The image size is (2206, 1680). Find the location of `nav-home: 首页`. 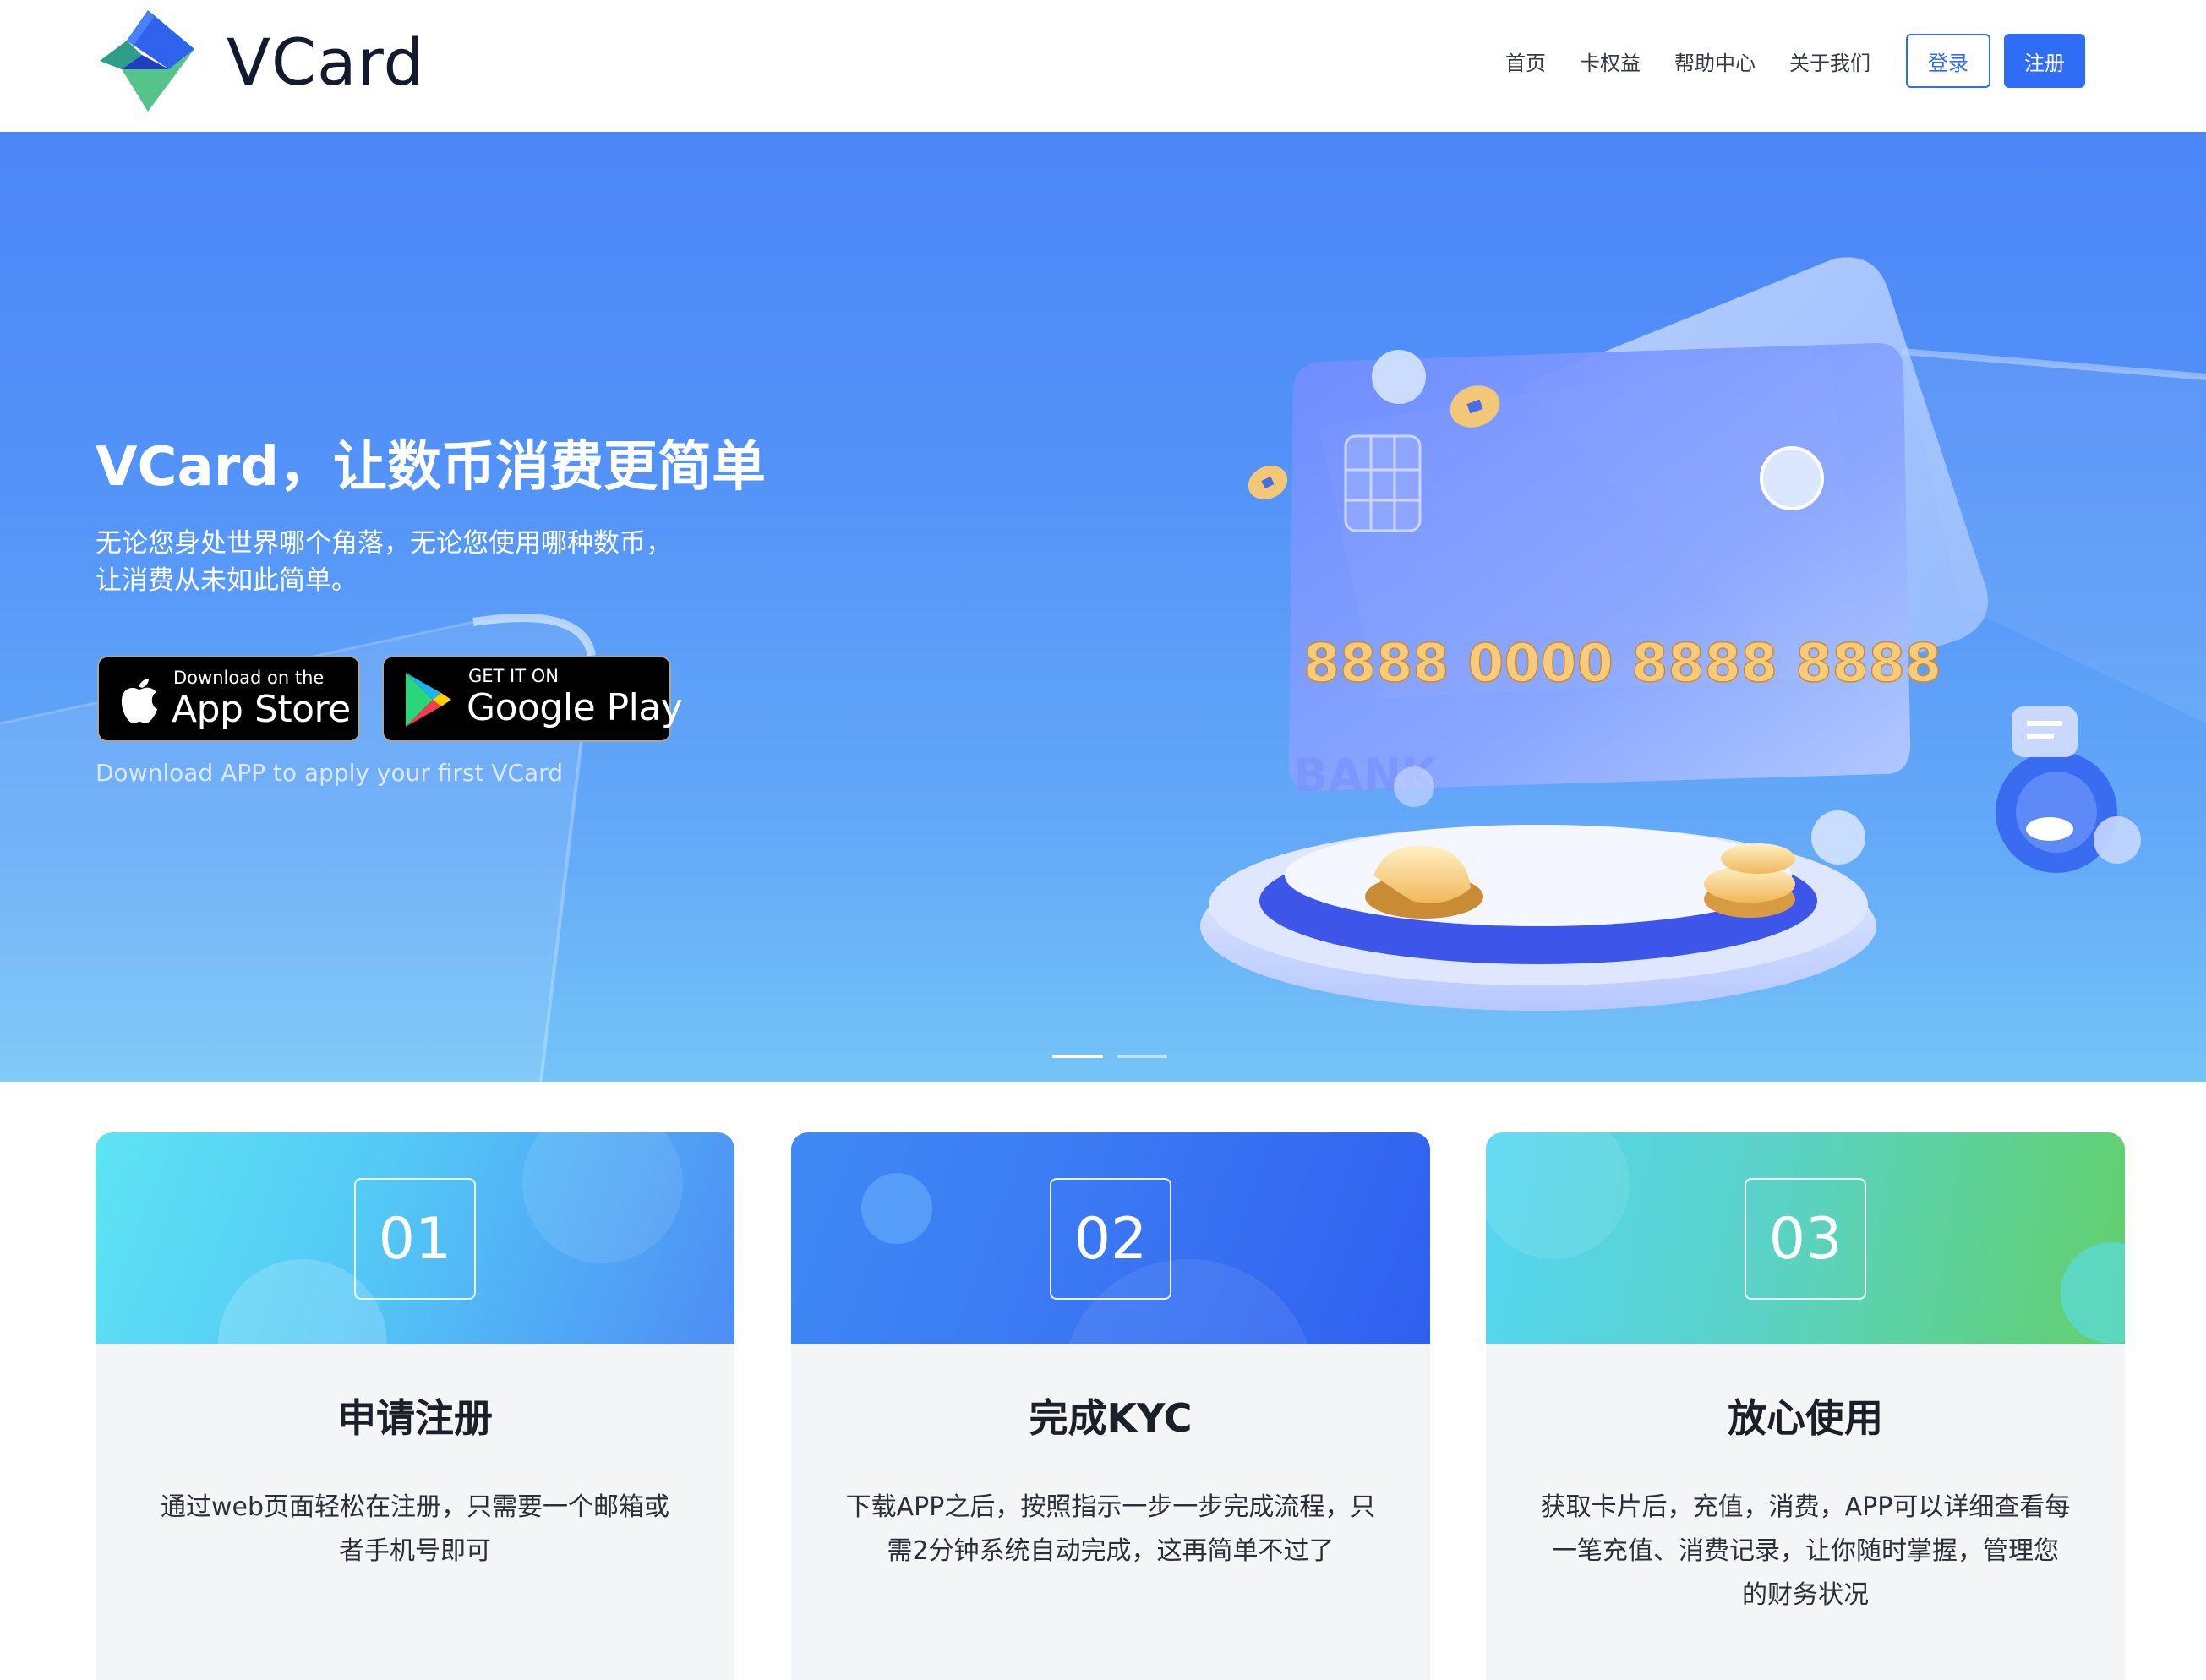

nav-home: 首页 is located at coordinates (1526, 61).